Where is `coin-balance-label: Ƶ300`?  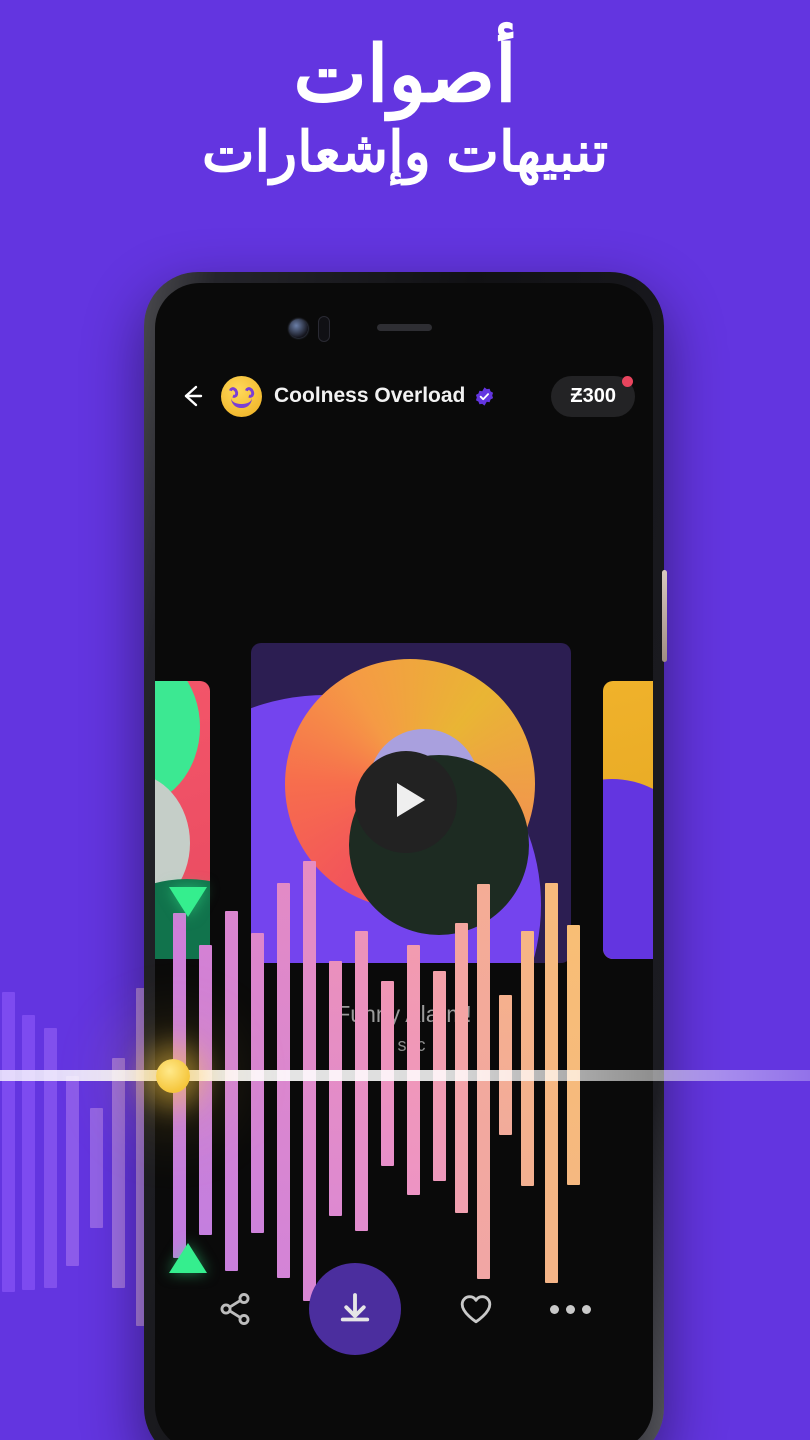
coin-balance-label: Ƶ300 is located at coordinates (593, 395).